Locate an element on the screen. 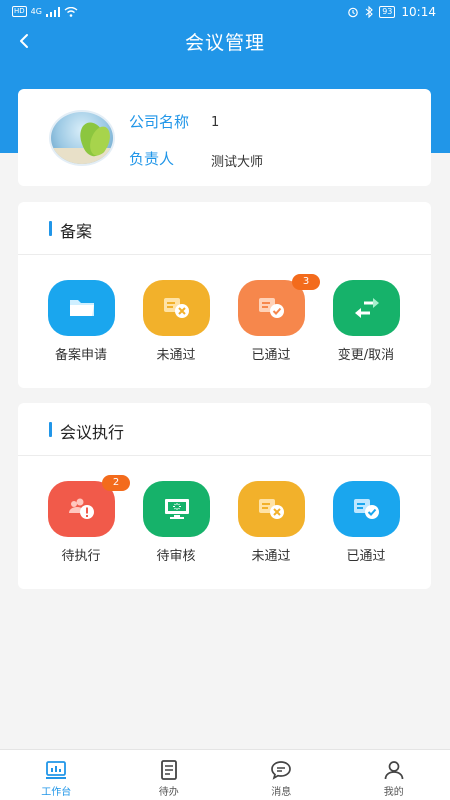  nav-bar: 会议管理 is located at coordinates (225, 42).